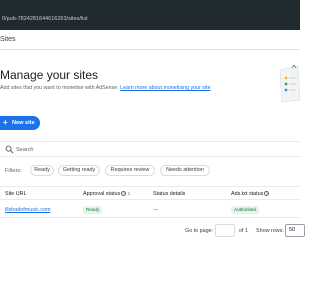 This screenshot has height=300, width=320. I want to click on sites-illustration, so click(290, 83).